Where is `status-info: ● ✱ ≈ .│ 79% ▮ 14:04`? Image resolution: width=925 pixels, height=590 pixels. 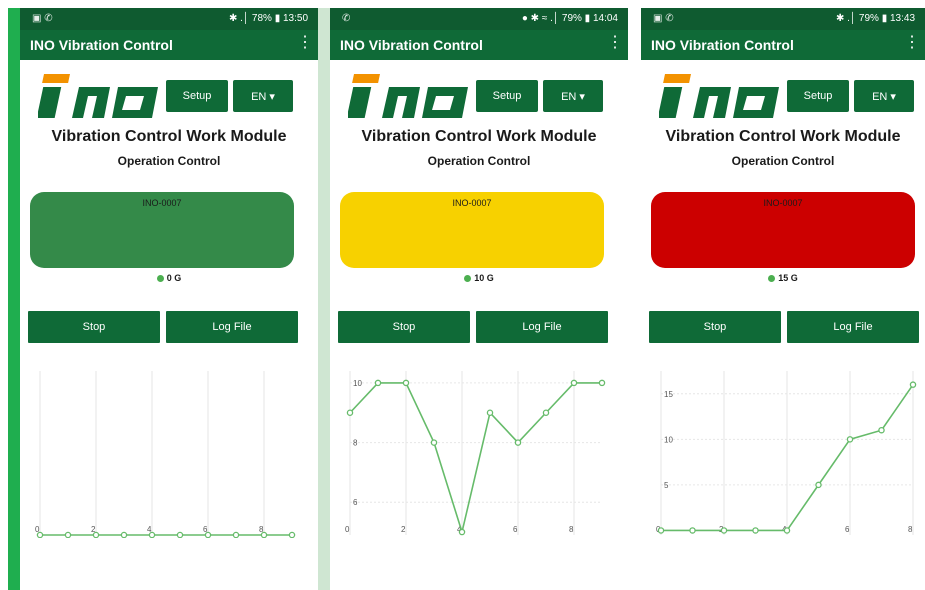 status-info: ● ✱ ≈ .│ 79% ▮ 14:04 is located at coordinates (569, 18).